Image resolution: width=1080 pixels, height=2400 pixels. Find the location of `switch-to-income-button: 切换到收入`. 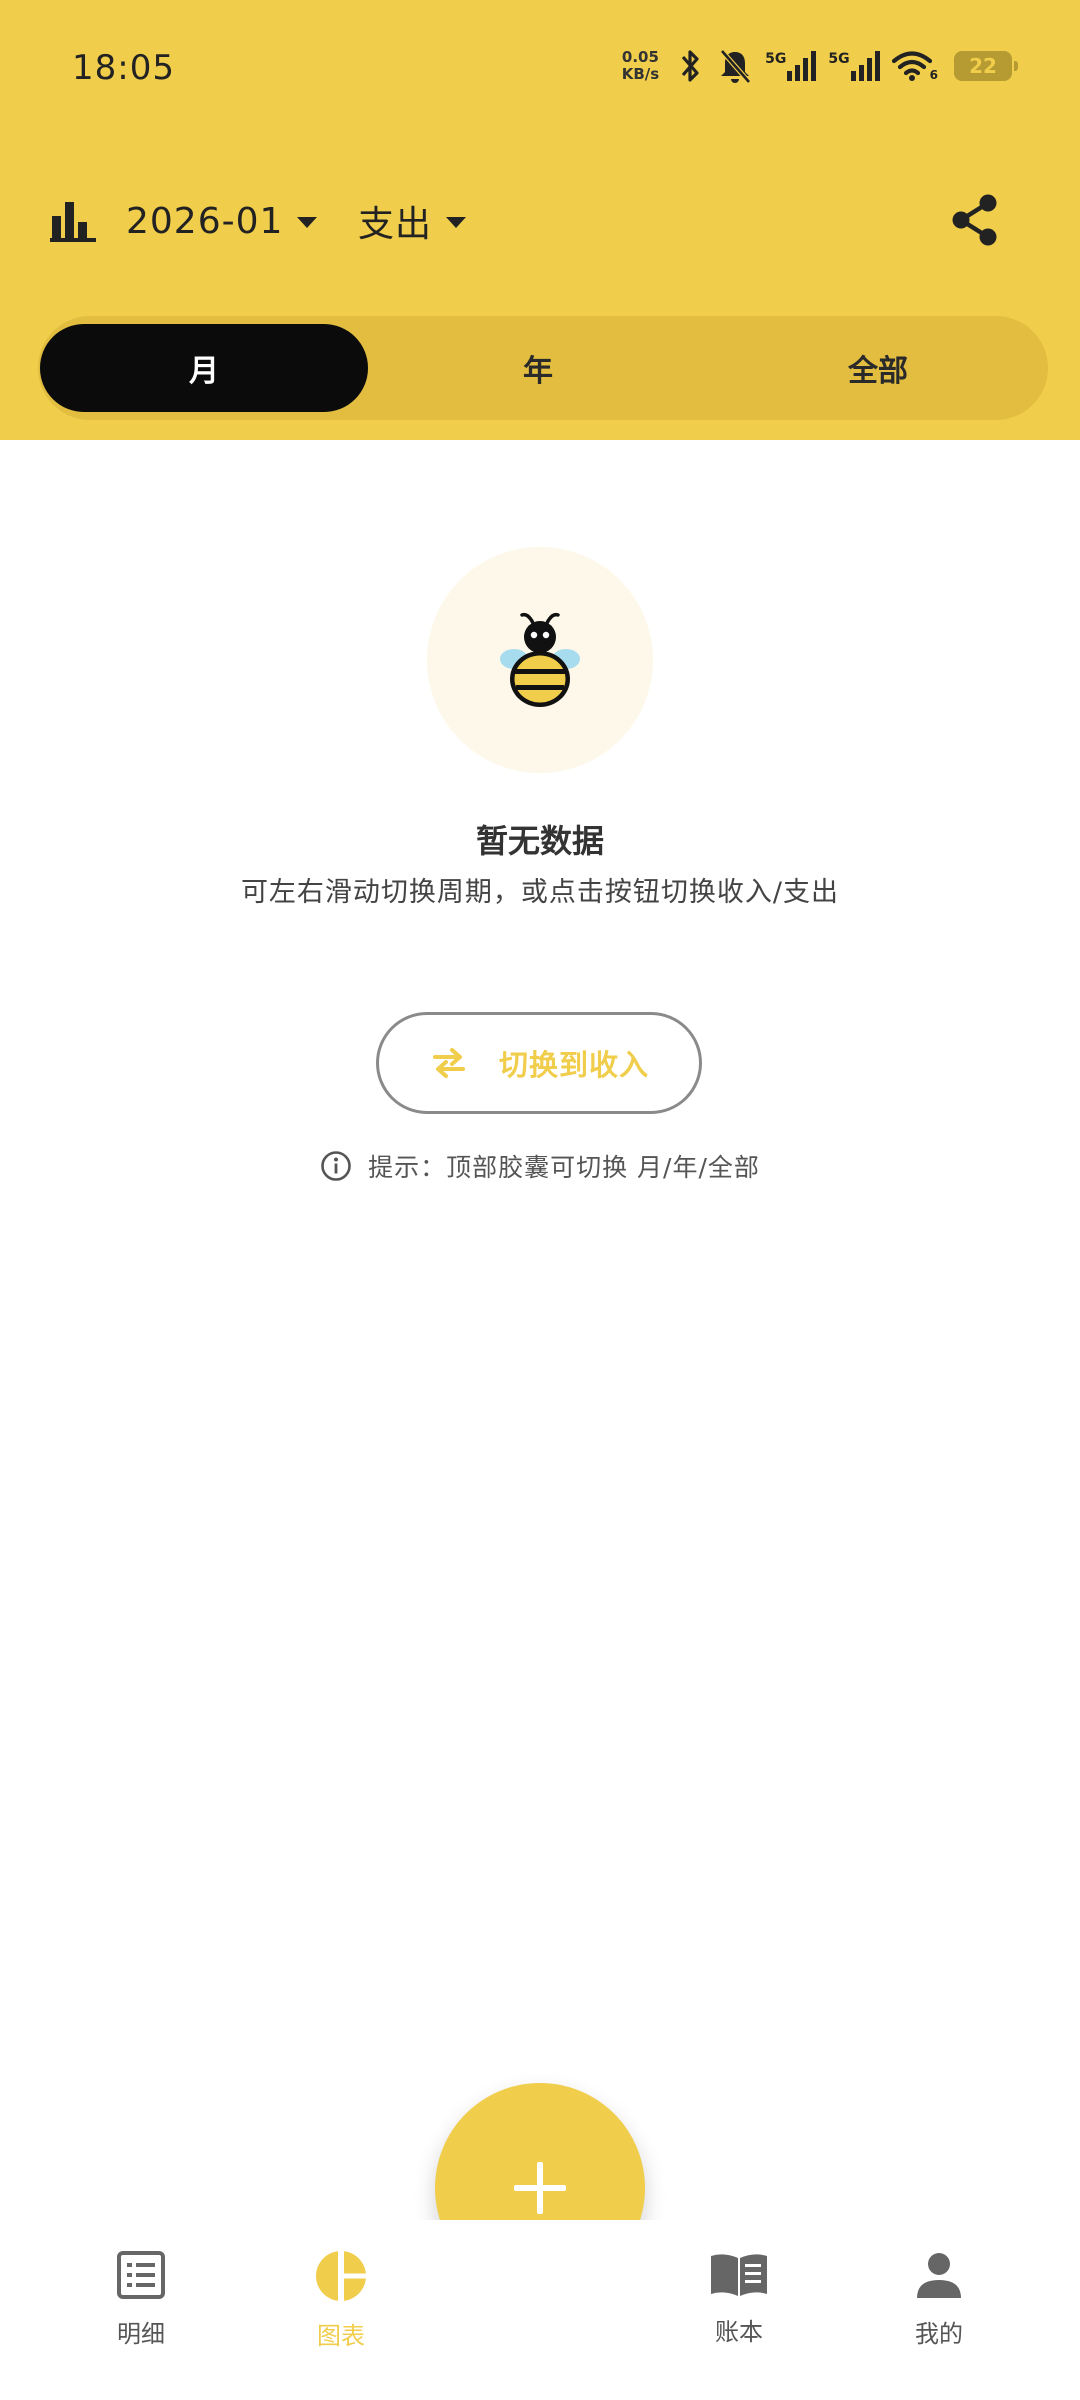

switch-to-income-button: 切换到收入 is located at coordinates (539, 1063).